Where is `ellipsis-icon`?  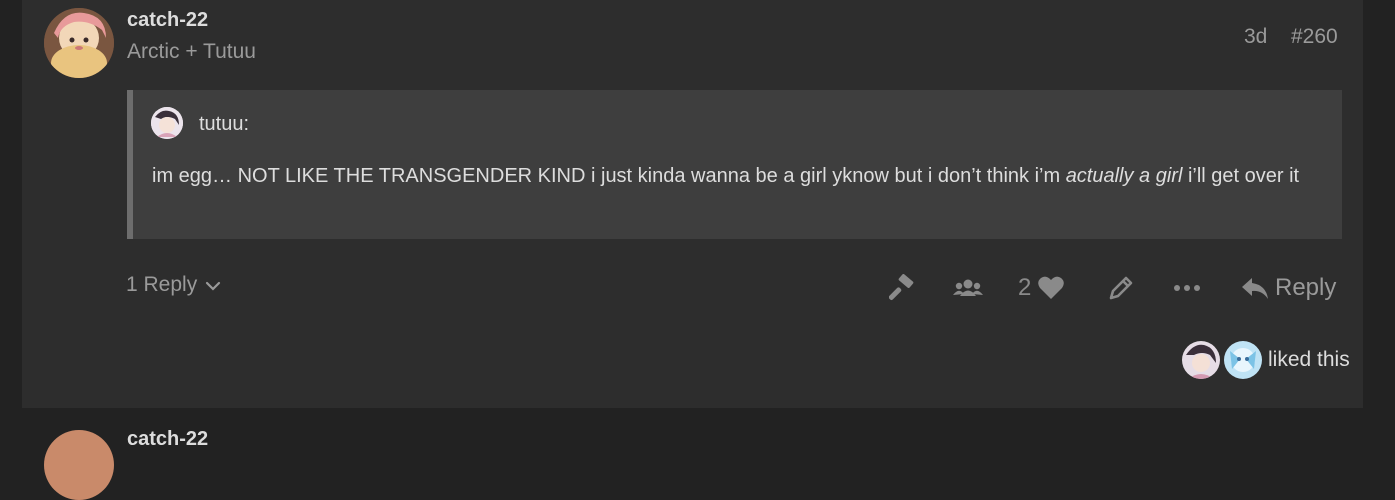 ellipsis-icon is located at coordinates (1187, 288).